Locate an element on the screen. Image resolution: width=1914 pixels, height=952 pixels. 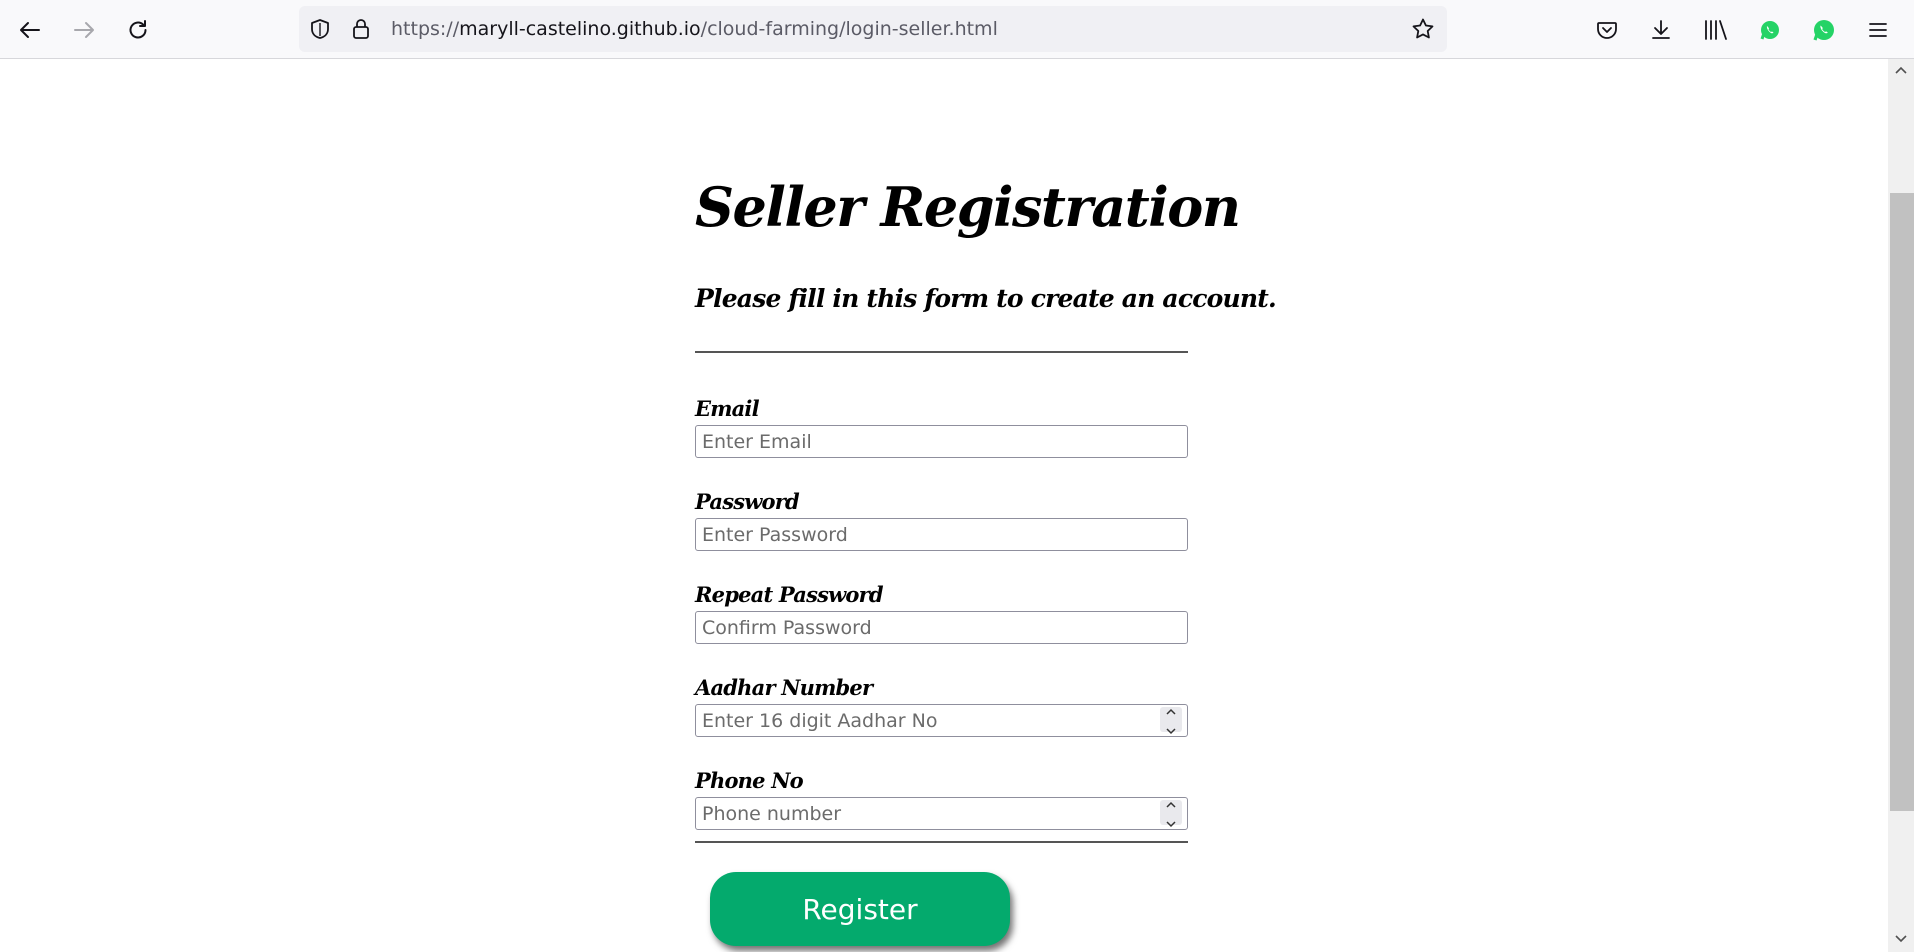
back-button is located at coordinates (30, 30).